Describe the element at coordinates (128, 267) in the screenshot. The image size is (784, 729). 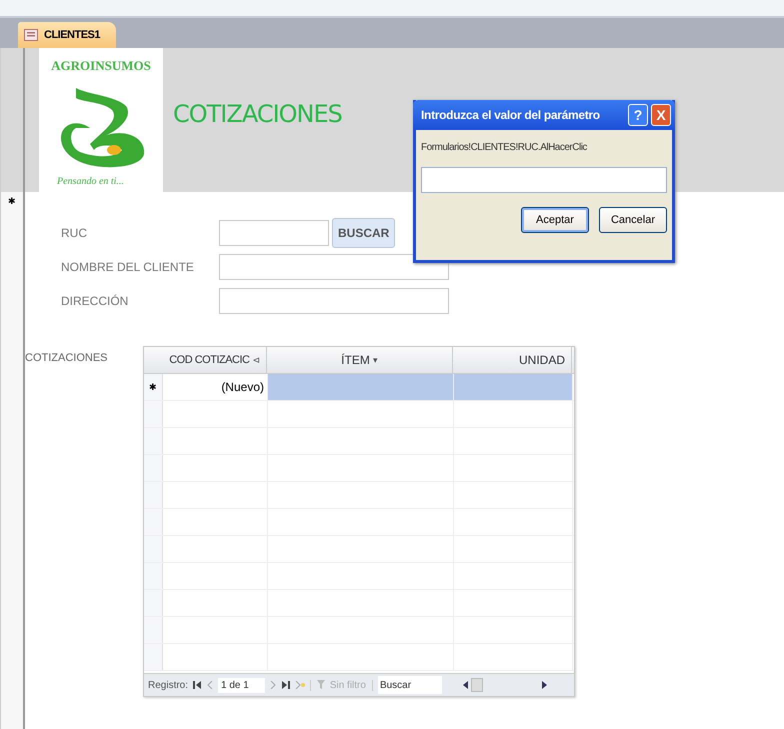
I see `field-label: NOMBRE DEL CLIENTE` at that location.